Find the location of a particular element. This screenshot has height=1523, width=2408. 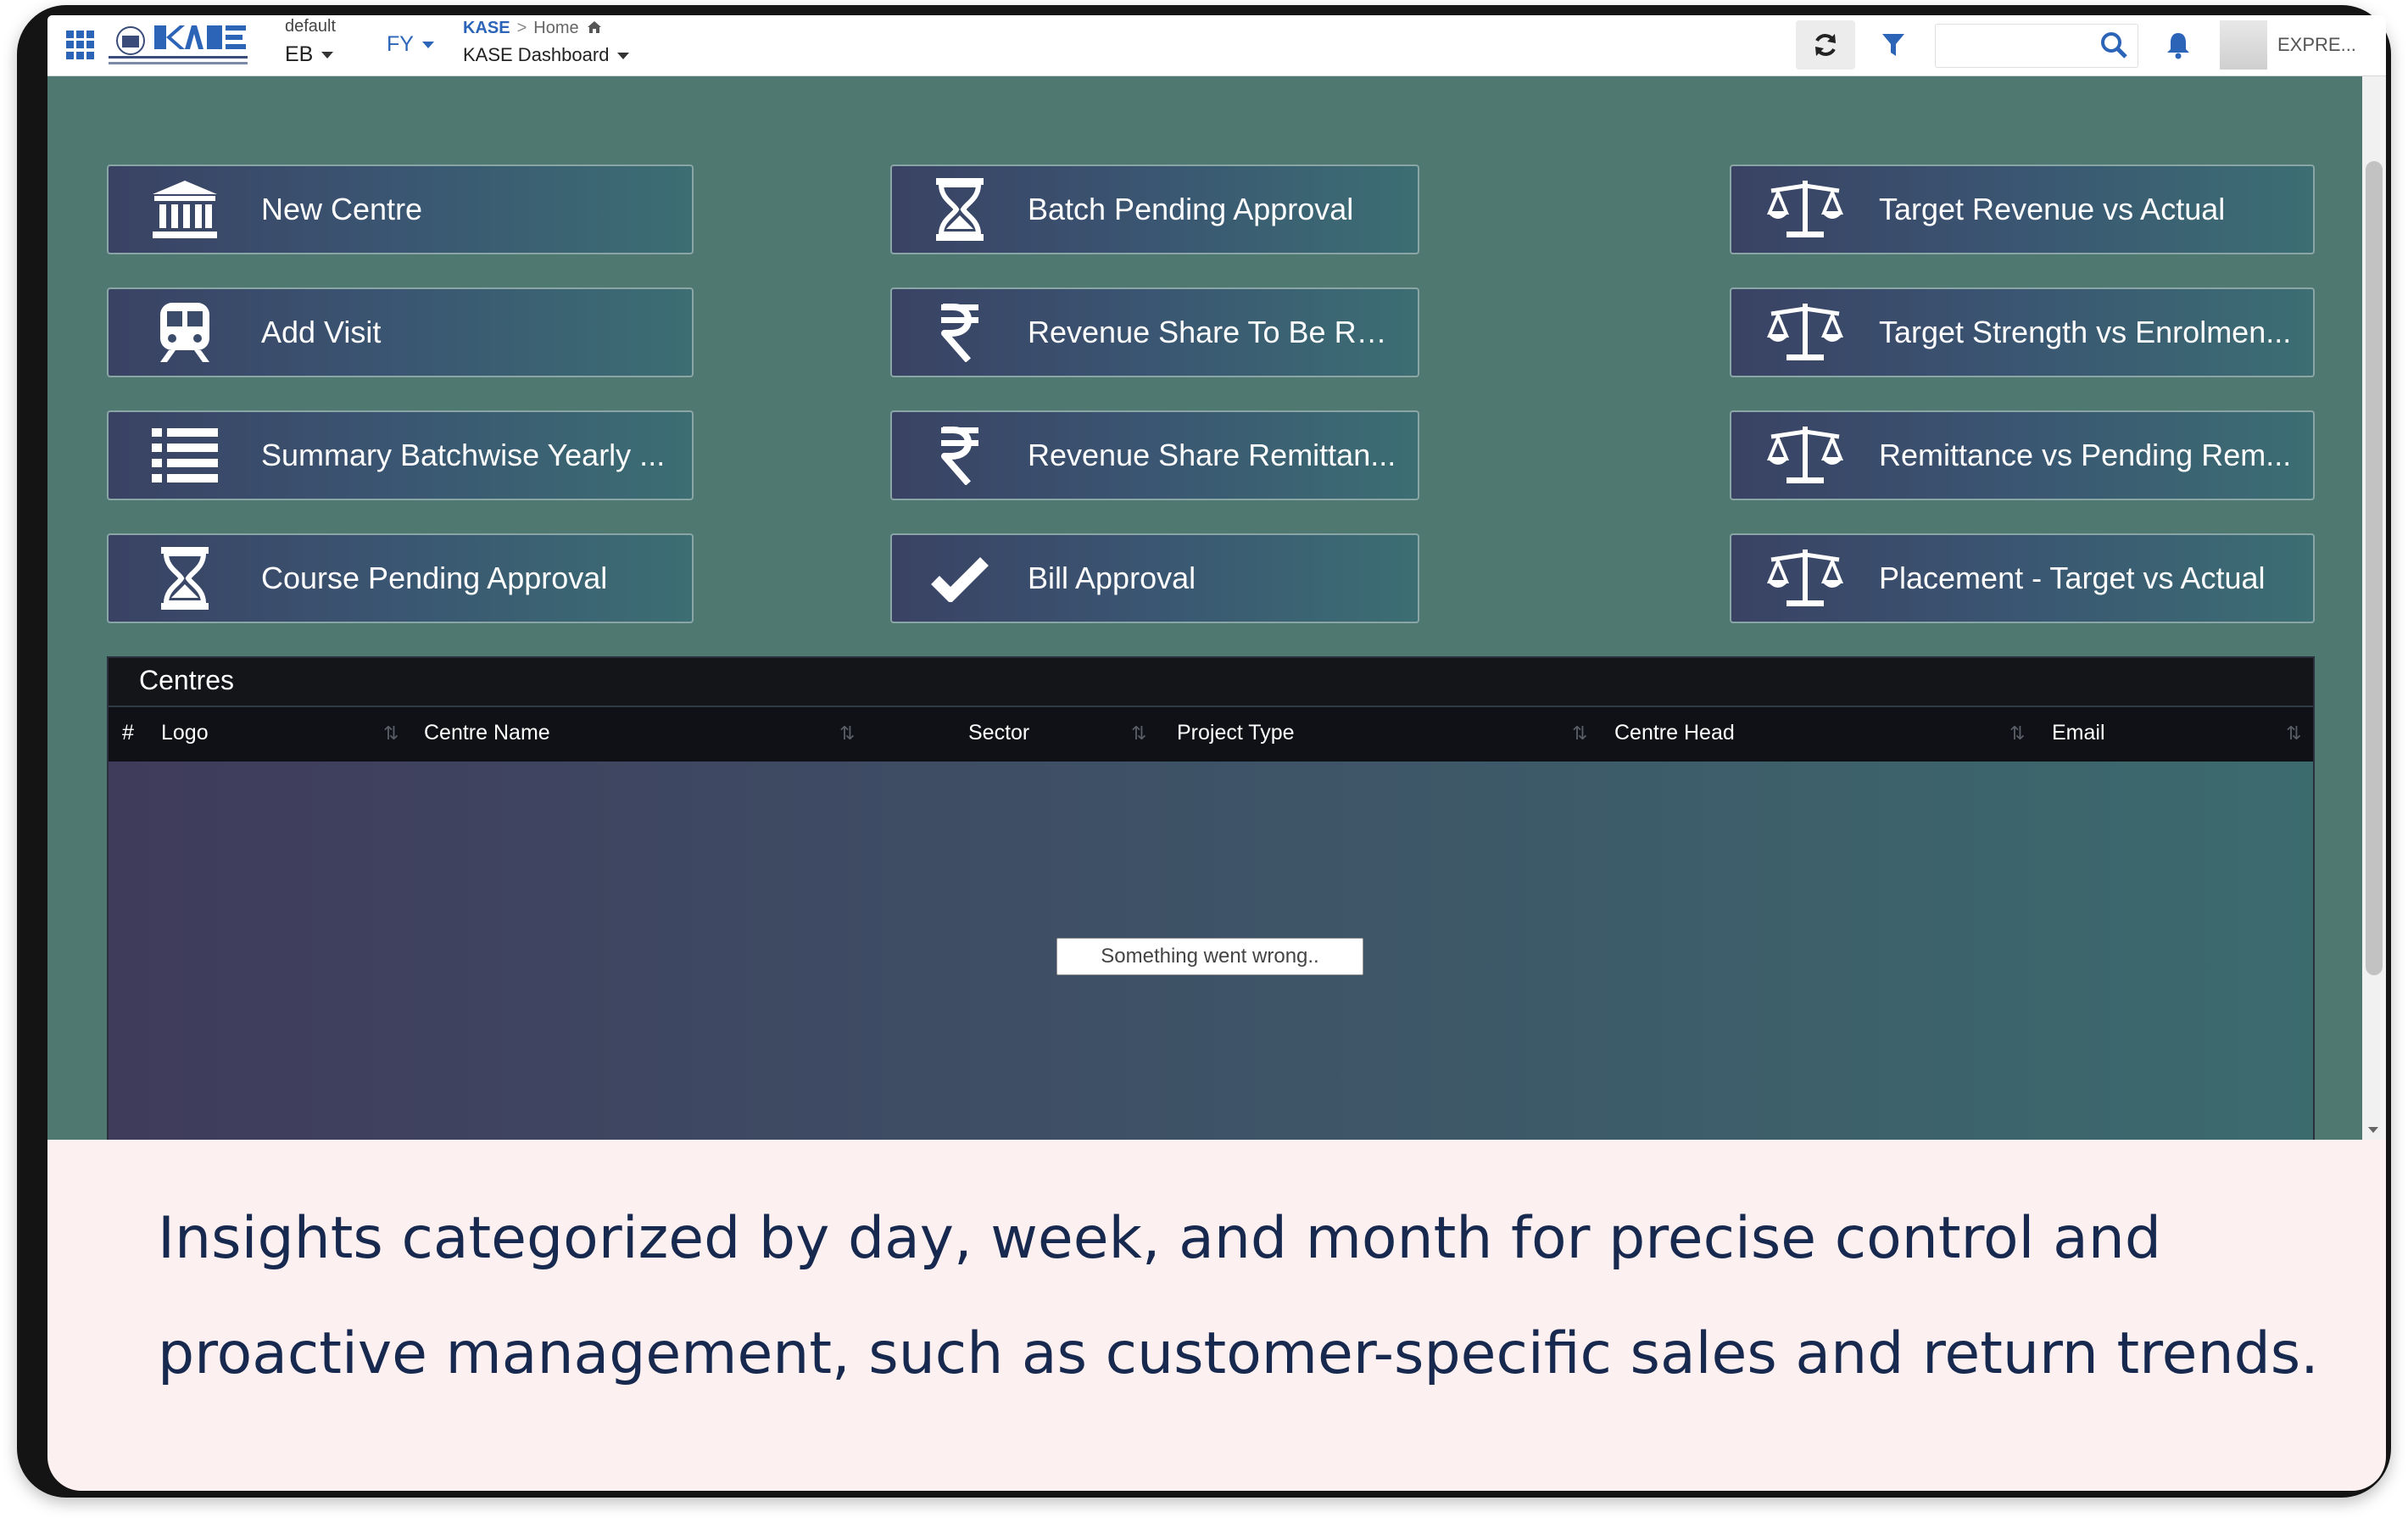

apps-grid-icon is located at coordinates (80, 45).